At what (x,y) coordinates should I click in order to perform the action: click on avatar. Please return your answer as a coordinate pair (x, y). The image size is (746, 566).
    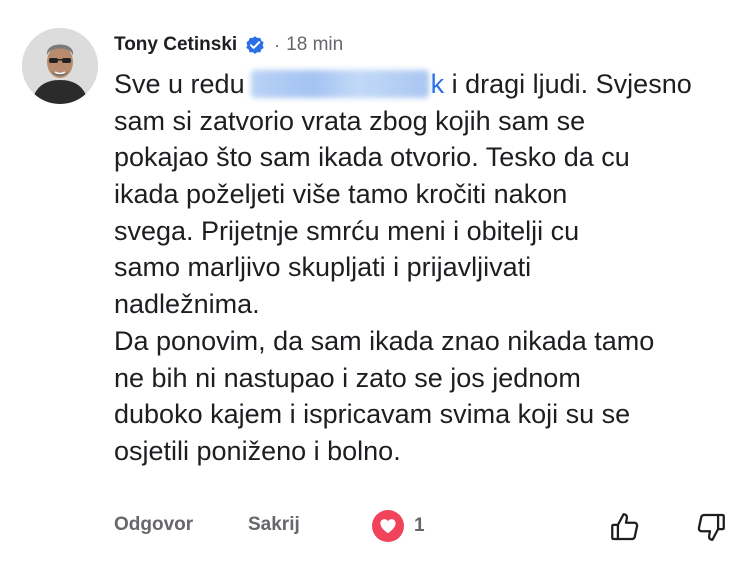
    Looking at the image, I should click on (60, 66).